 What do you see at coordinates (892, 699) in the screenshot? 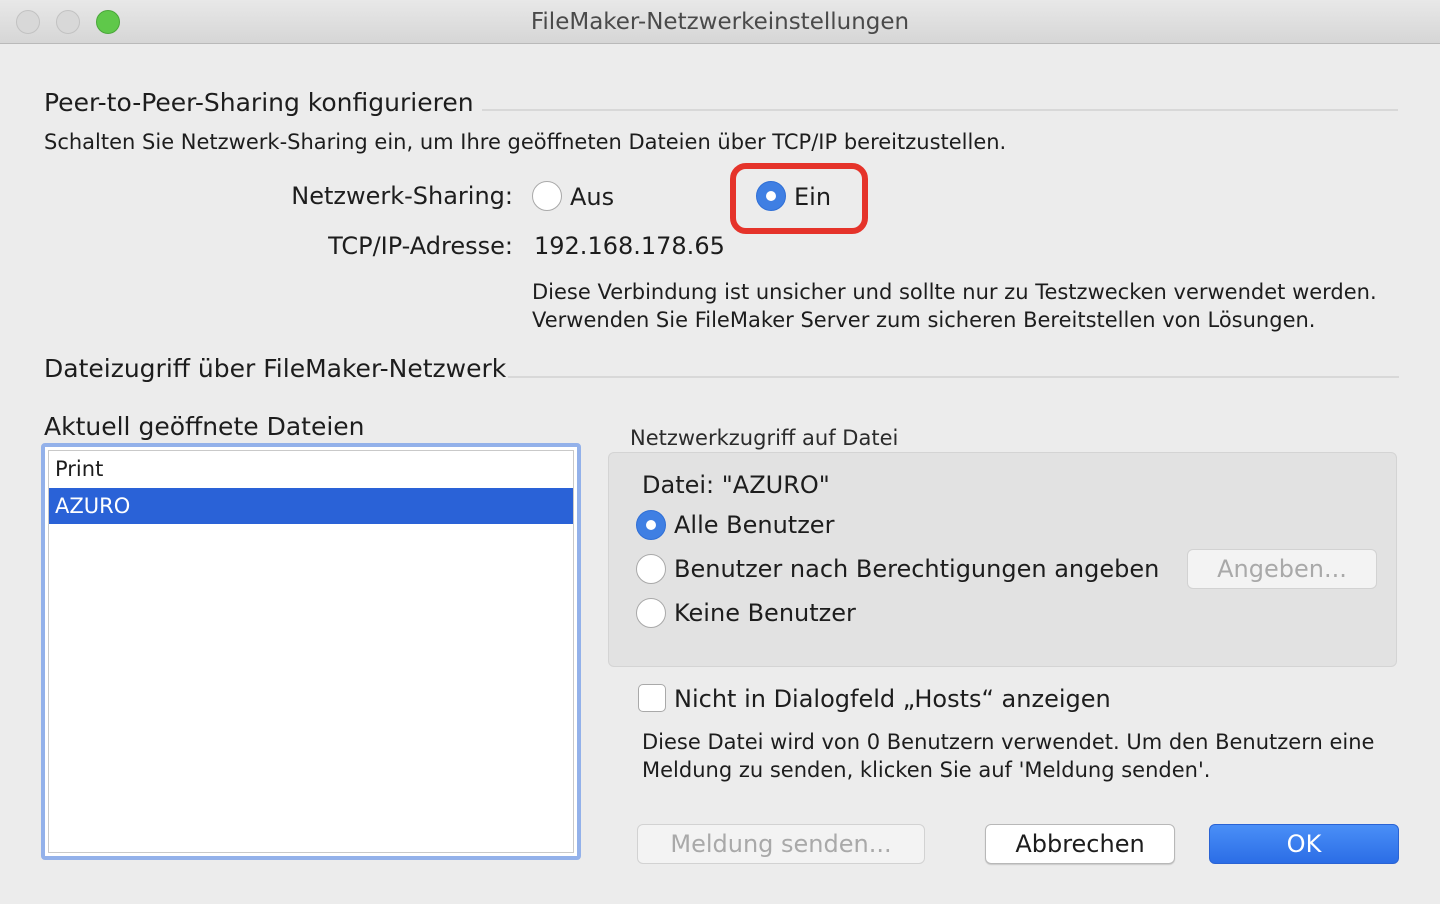
I see `hide-in-hosts-label: Nicht in Dialogfeld „Hosts“ anzeigen` at bounding box center [892, 699].